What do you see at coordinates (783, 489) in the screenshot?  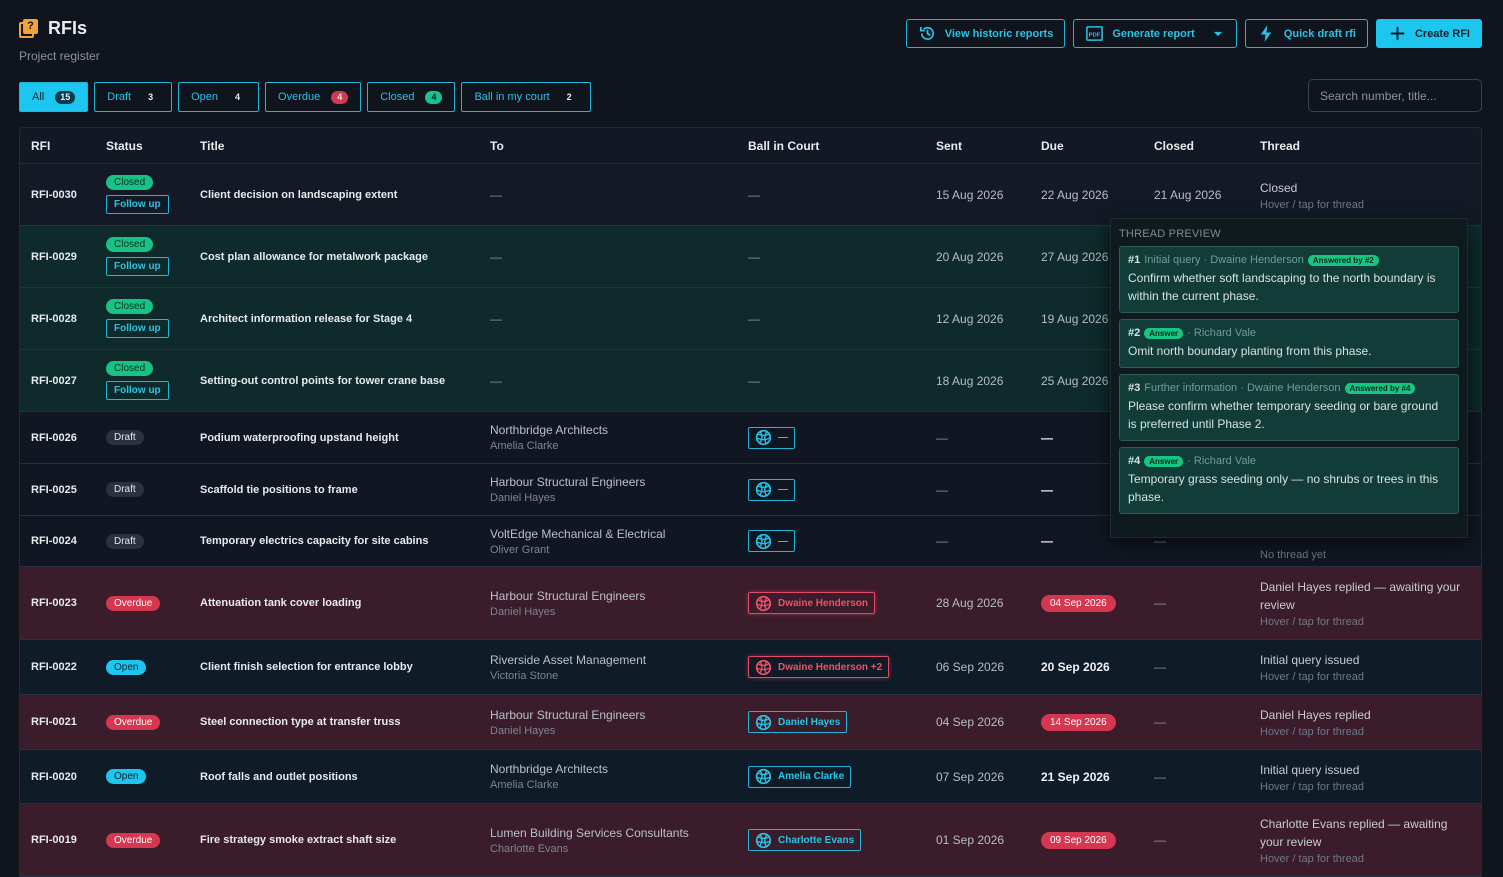 I see `ball-in-court-name: —` at bounding box center [783, 489].